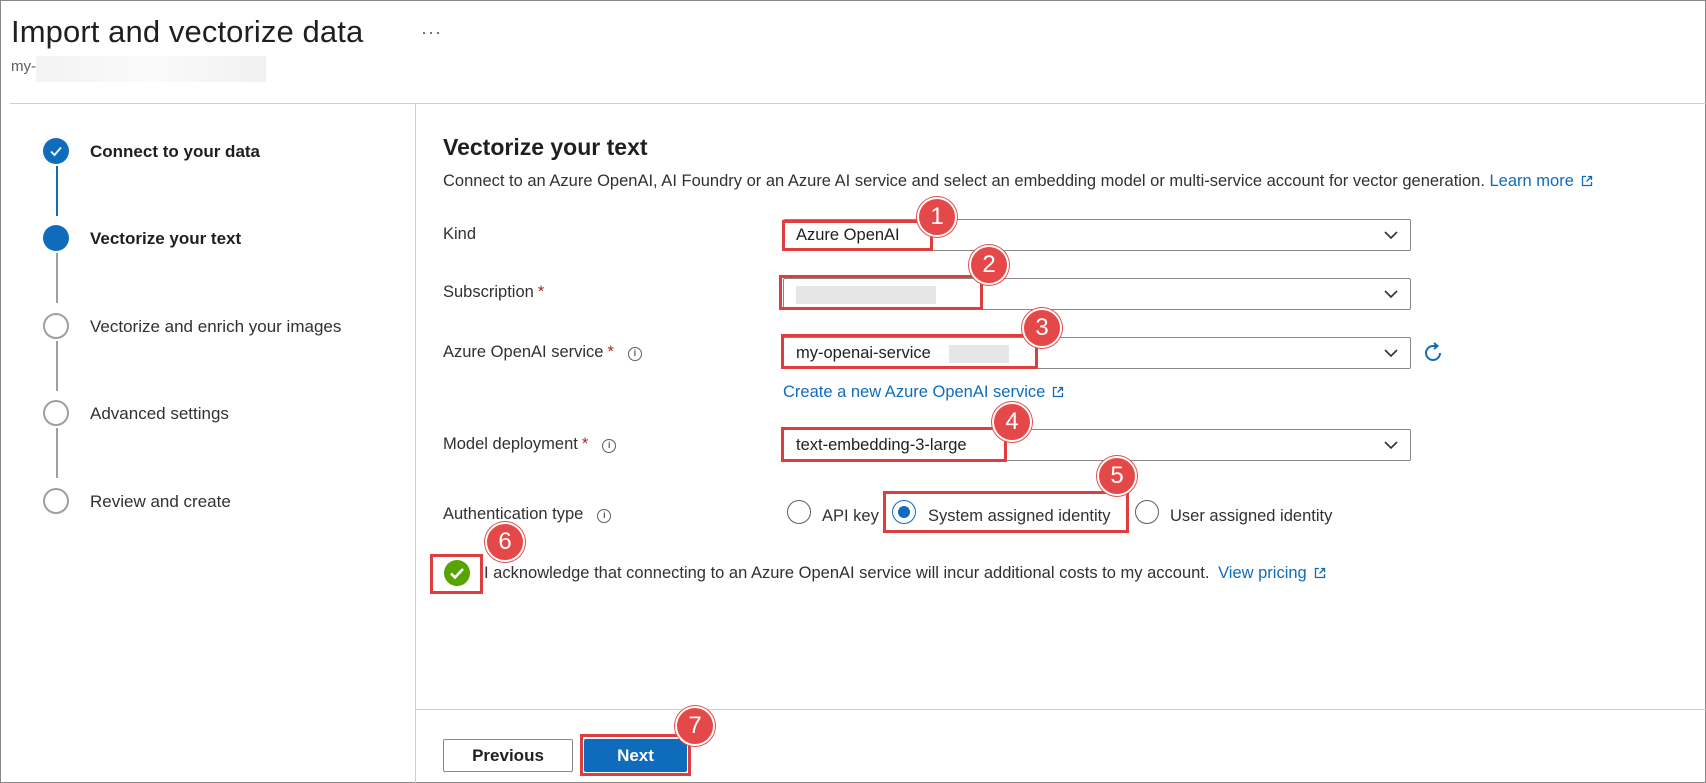 This screenshot has height=783, width=1706. Describe the element at coordinates (175, 152) in the screenshot. I see `step-connect-data: Connect to your data` at that location.